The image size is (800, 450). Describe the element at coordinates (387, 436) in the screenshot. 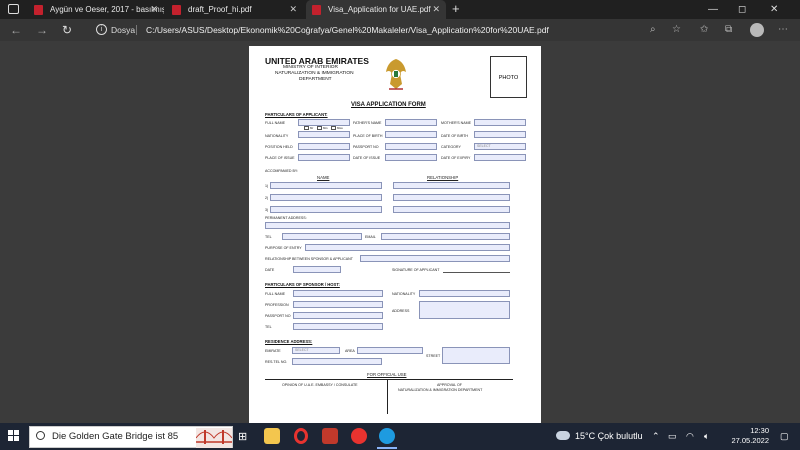

I see `edge-icon` at that location.